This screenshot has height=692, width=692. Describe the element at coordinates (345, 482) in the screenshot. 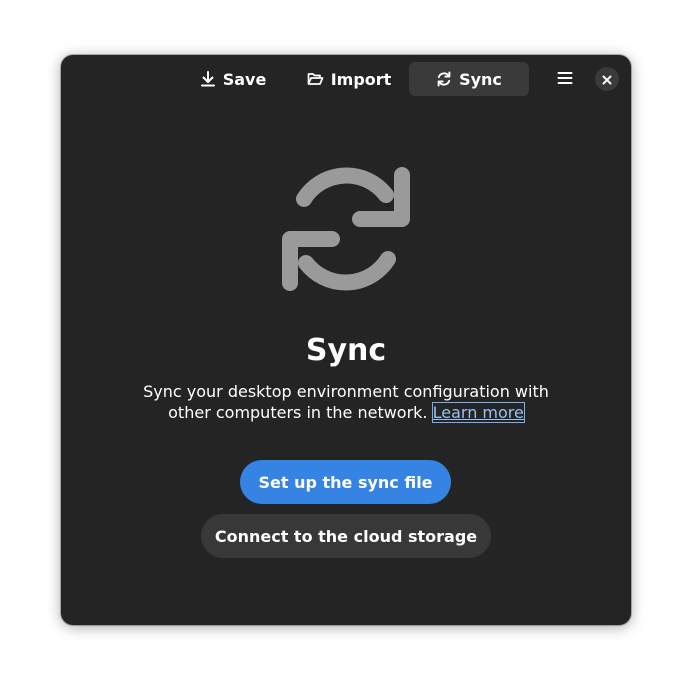

I see `setup-sync-file-button: Set up the sync file` at that location.